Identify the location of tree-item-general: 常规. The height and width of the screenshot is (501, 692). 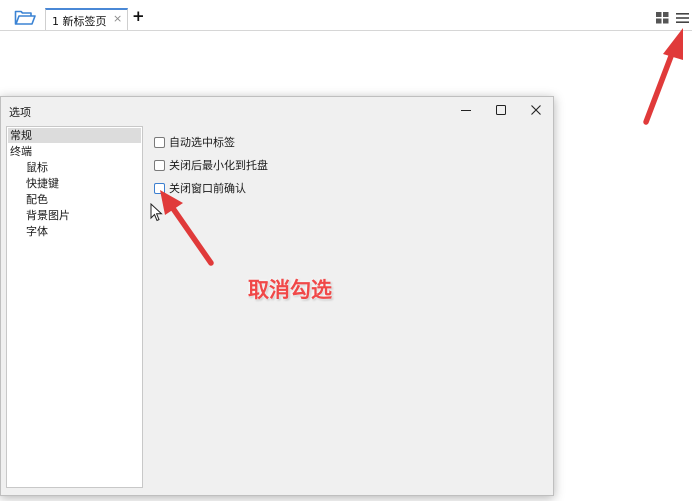
(74, 135).